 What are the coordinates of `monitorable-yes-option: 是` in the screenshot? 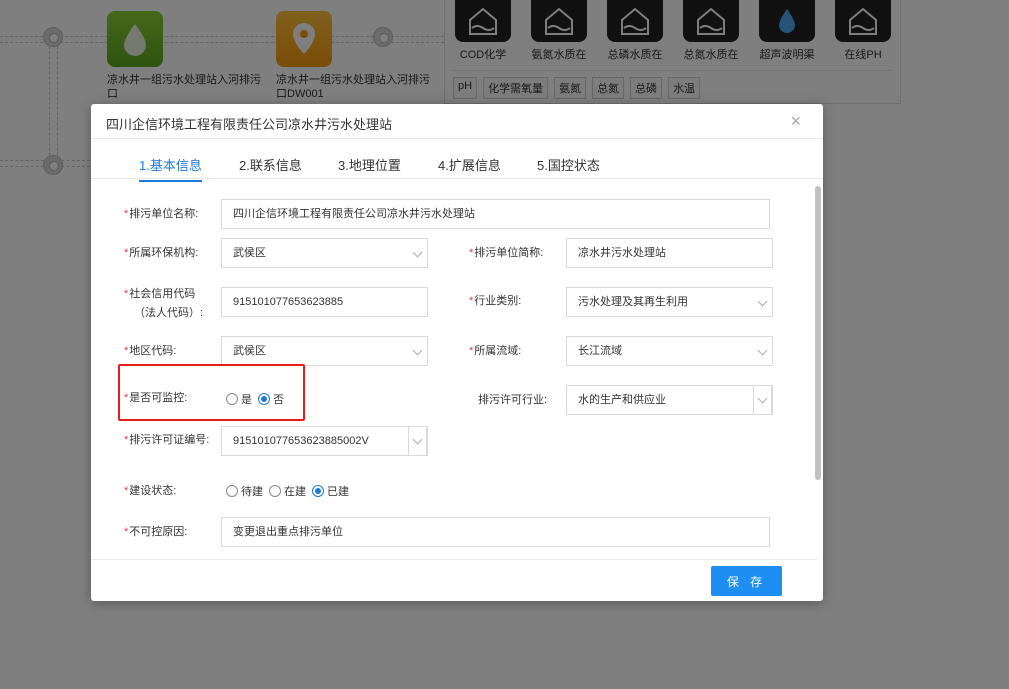 It's located at (239, 399).